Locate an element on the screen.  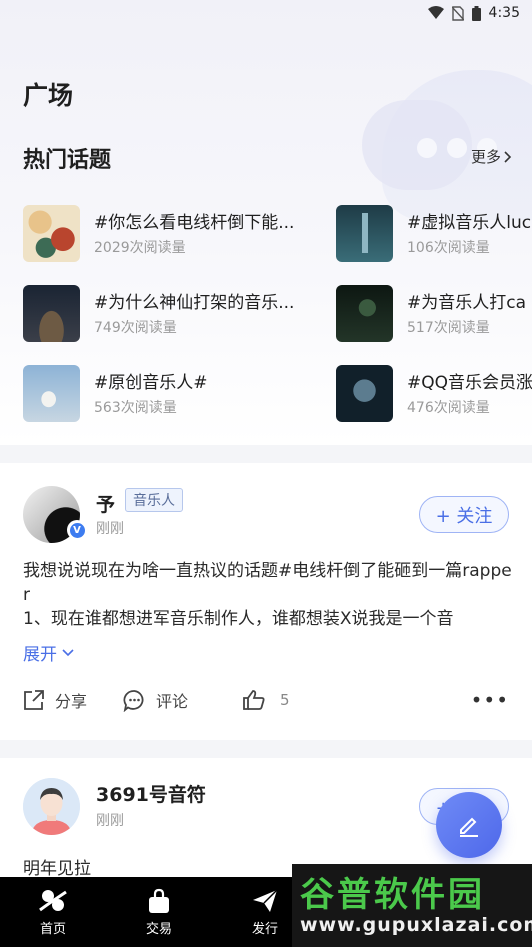
user-avatar-icon is located at coordinates (51, 806).